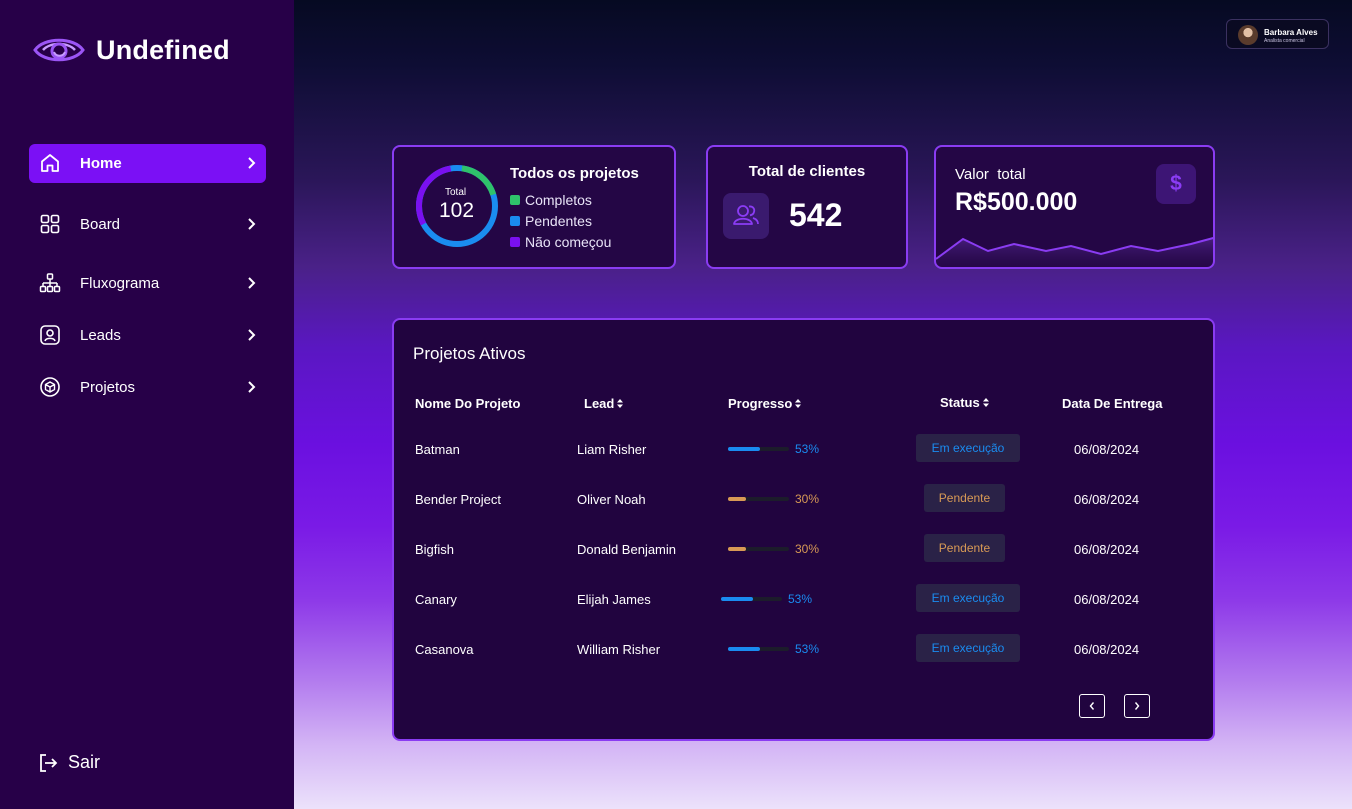 This screenshot has height=809, width=1352. What do you see at coordinates (760, 403) in the screenshot?
I see `column-header-label: Progresso` at bounding box center [760, 403].